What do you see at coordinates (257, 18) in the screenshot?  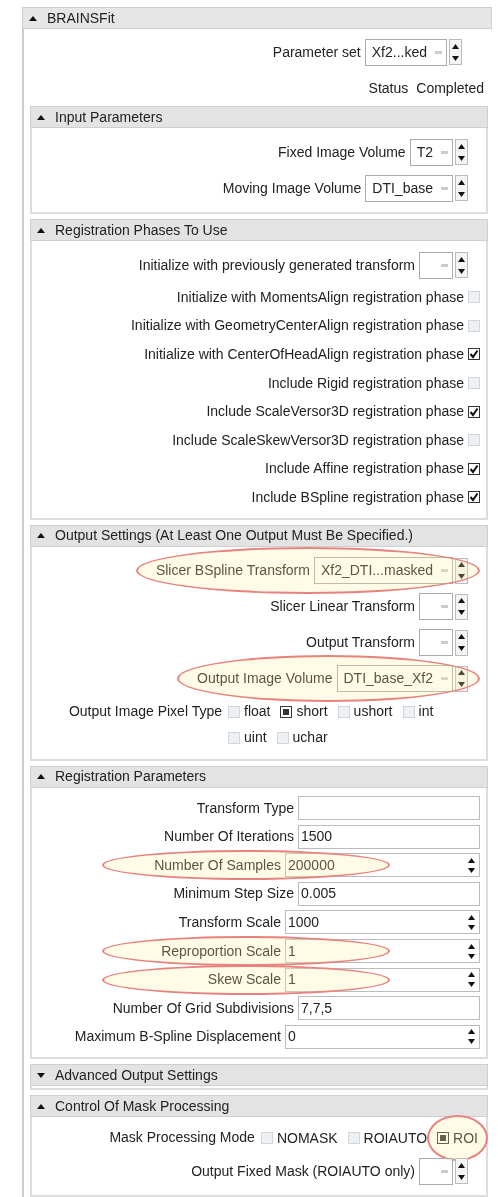 I see `section-header: BRAINSFit` at bounding box center [257, 18].